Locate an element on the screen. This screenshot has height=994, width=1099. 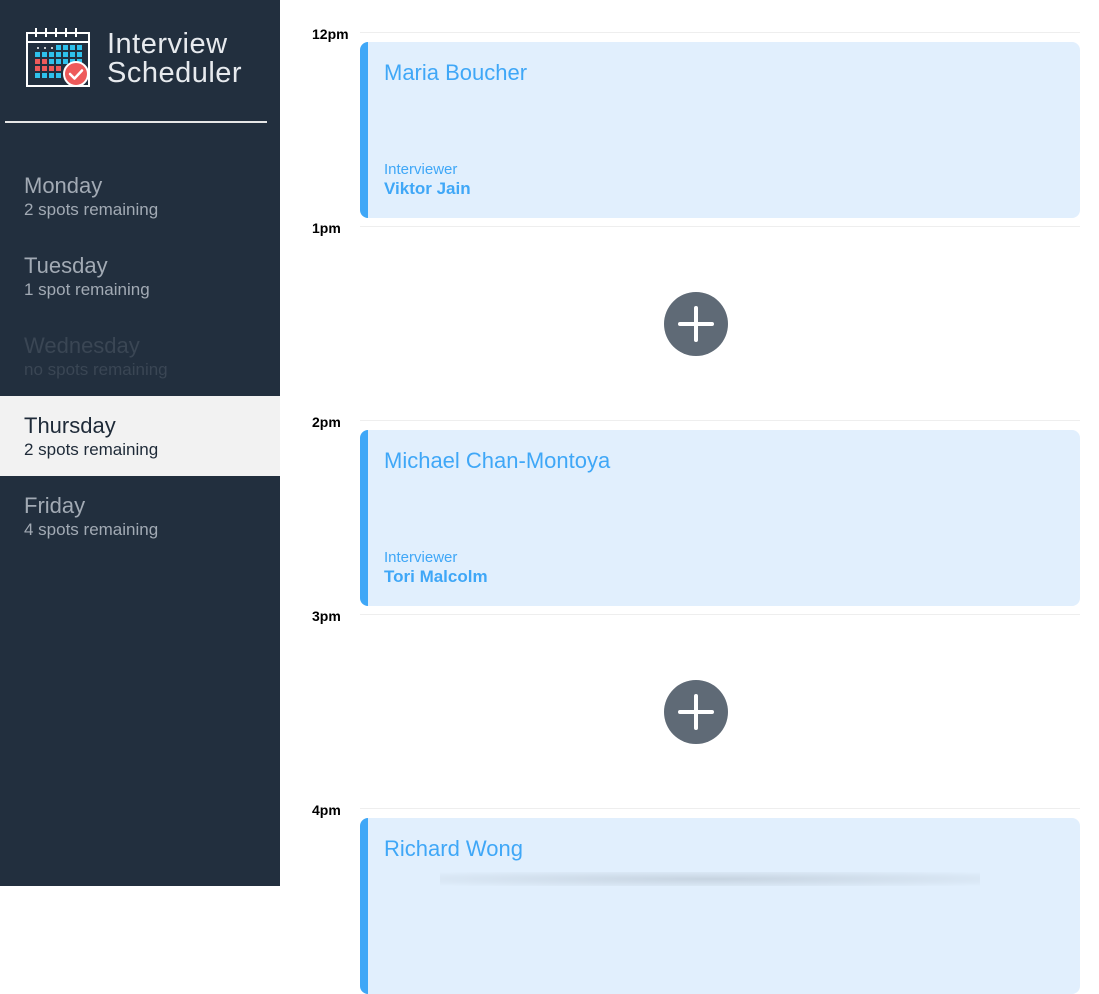
time-label: 4pm is located at coordinates (326, 810).